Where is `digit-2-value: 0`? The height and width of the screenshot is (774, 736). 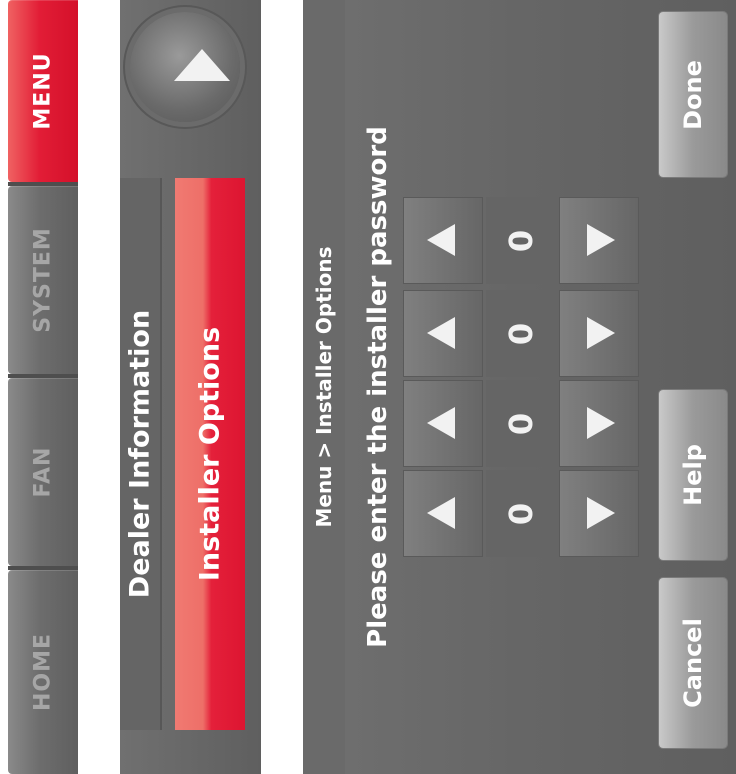
digit-2-value: 0 is located at coordinates (521, 423).